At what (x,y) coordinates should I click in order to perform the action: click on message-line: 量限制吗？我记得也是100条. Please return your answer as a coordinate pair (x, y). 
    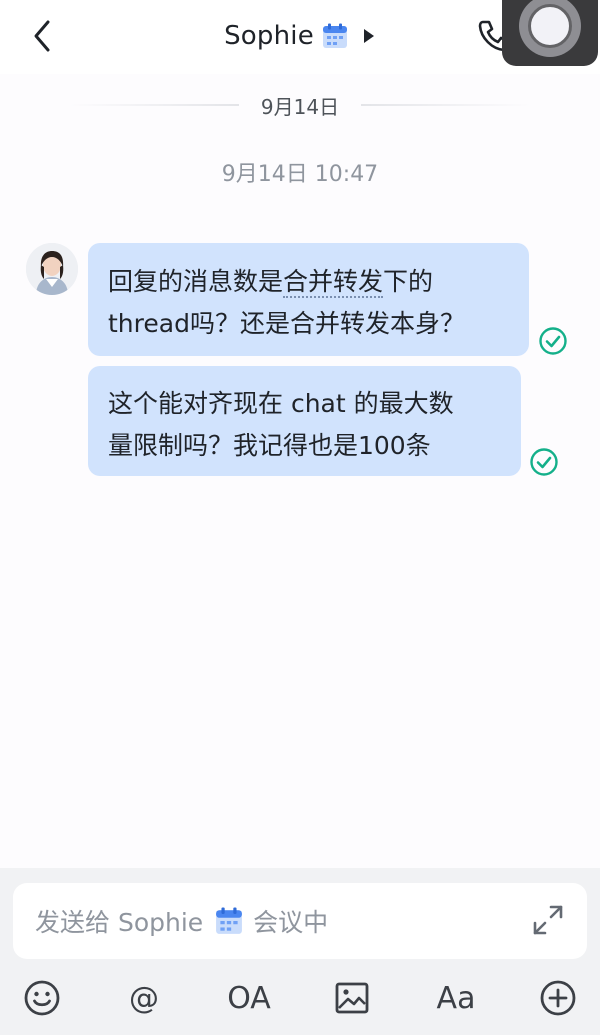
    Looking at the image, I should click on (269, 445).